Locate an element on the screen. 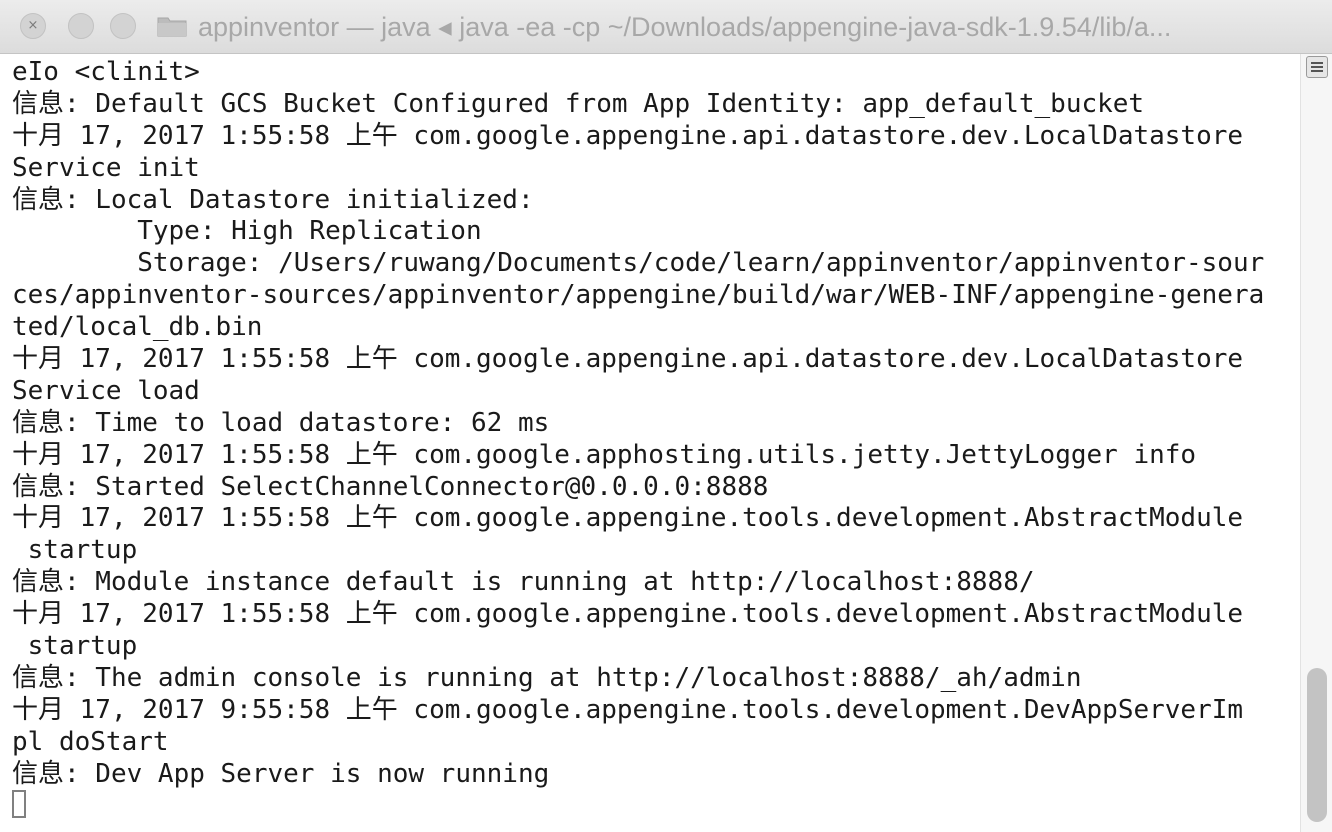 The image size is (1332, 832). folder-icon is located at coordinates (172, 27).